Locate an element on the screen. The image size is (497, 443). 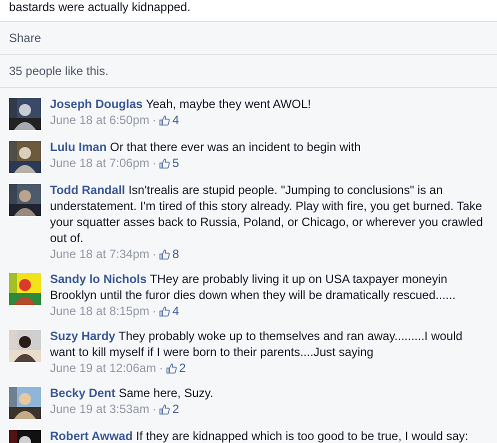
comment-text: Suzy Hardy They probably woke up to themselves and ran away.........I would want to kill myself if I were born to their parents....Just saying is located at coordinates (257, 344).